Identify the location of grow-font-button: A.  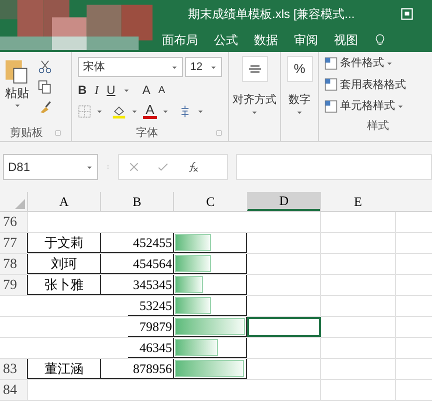
(146, 90).